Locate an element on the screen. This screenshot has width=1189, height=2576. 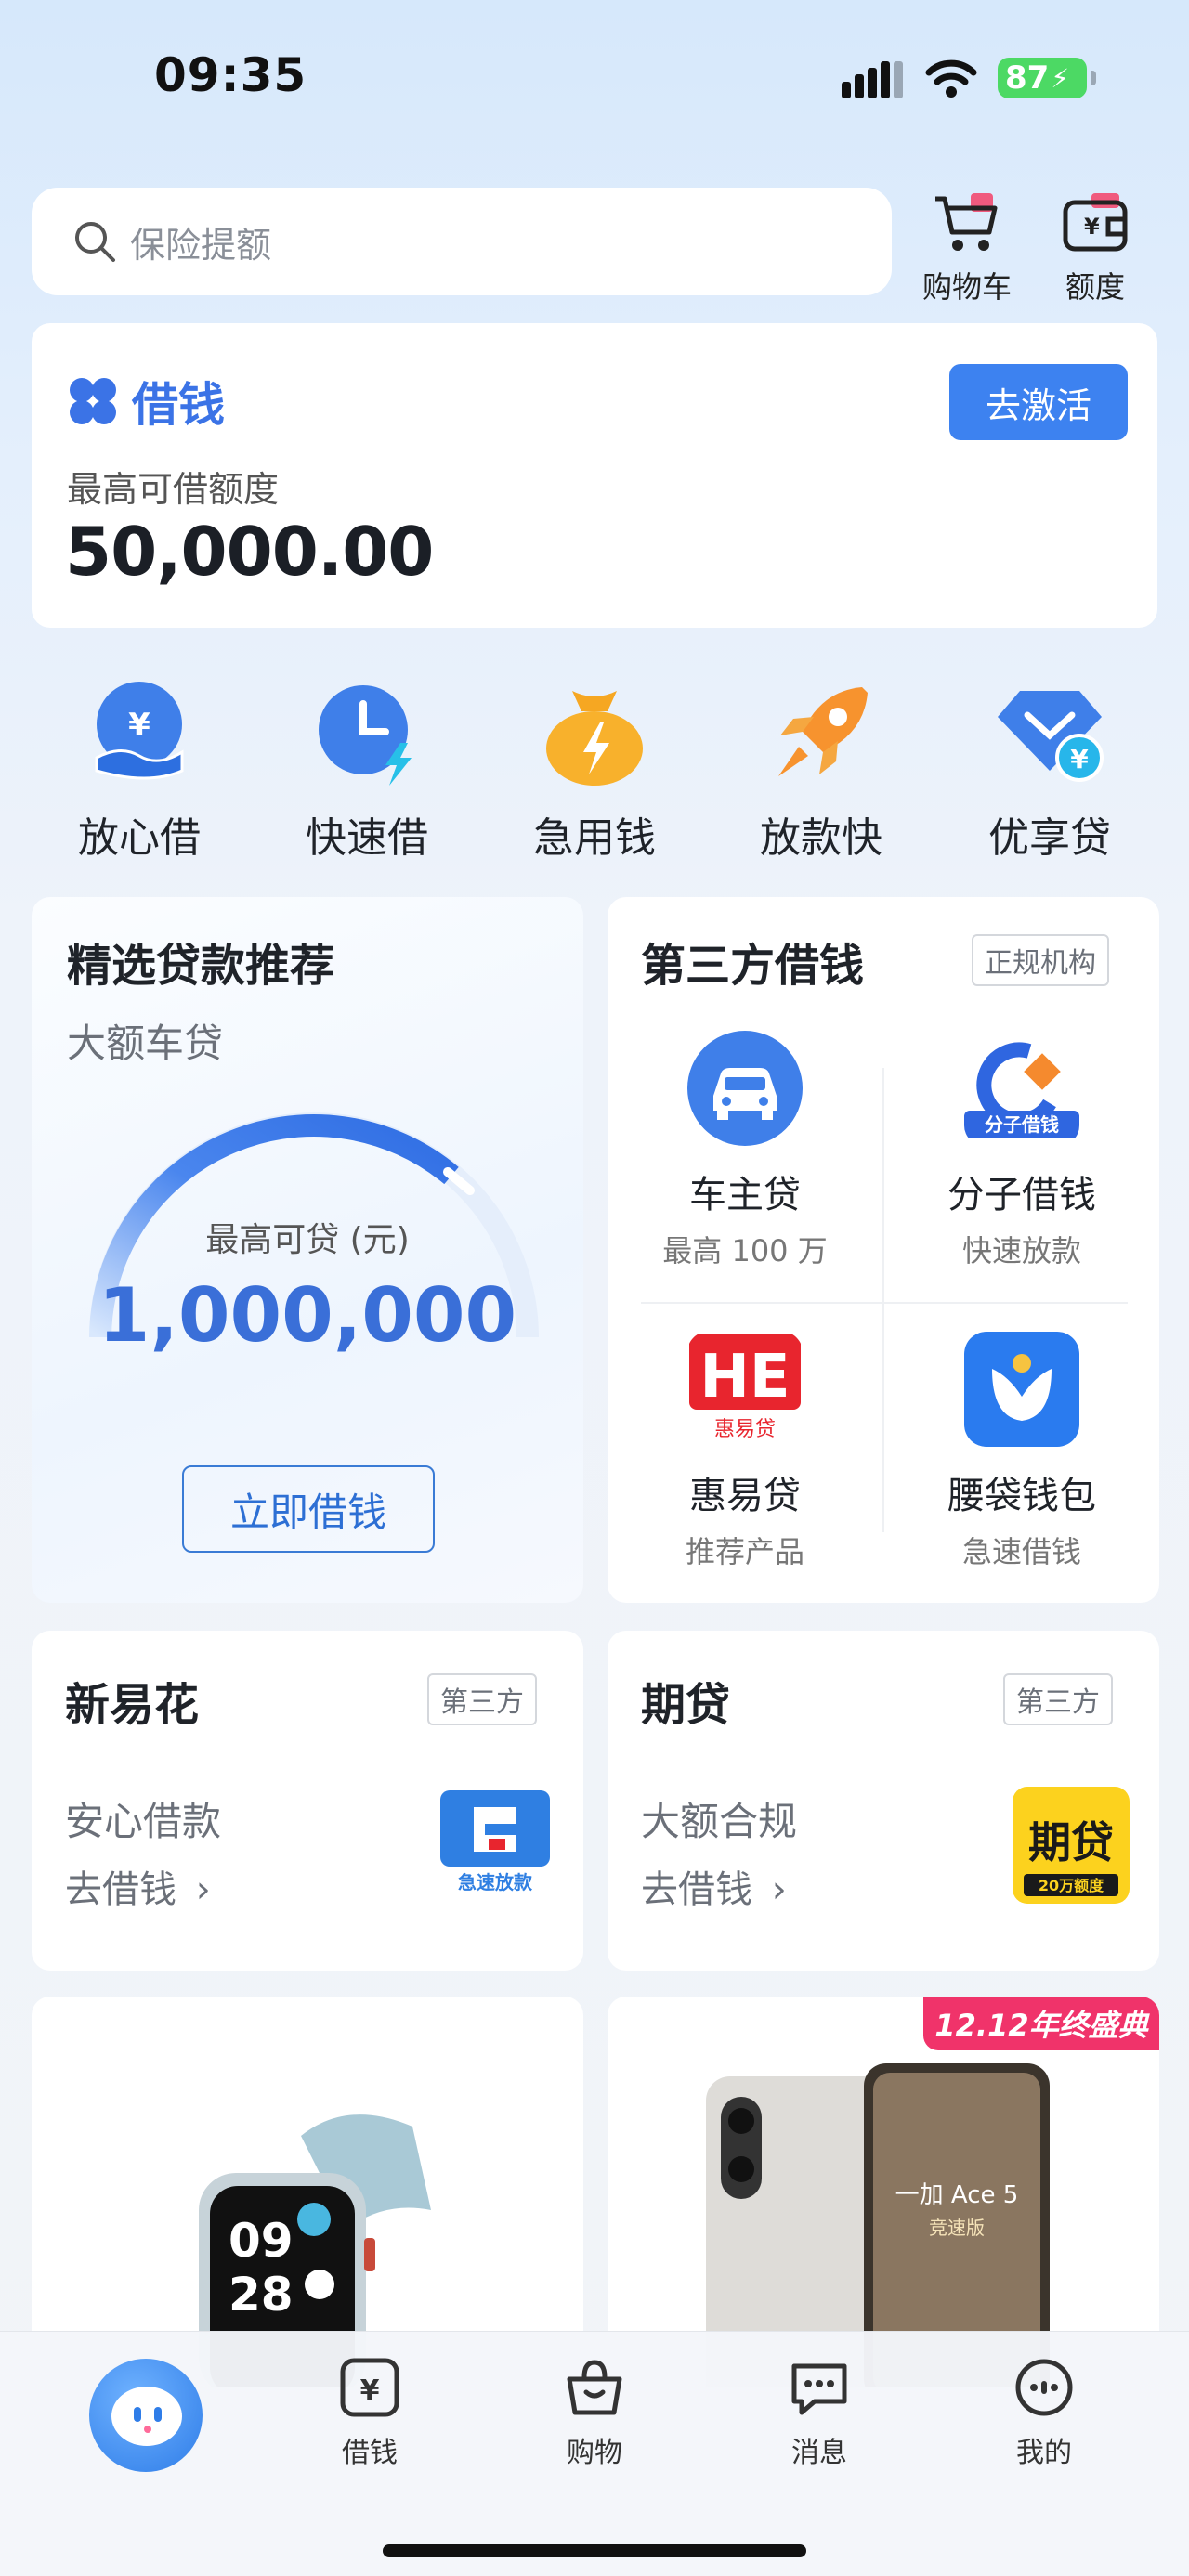
tp-name: 腰袋钱包 is located at coordinates (1022, 1496).